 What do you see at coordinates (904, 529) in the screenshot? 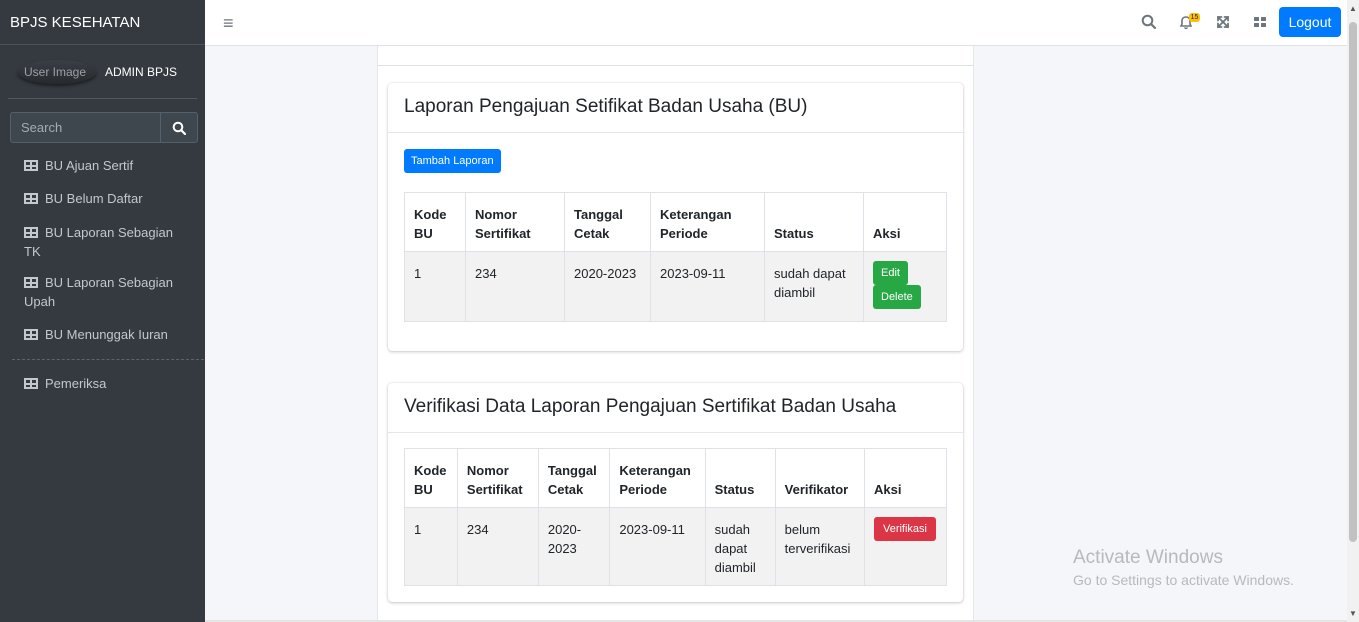
I see `verifikasi-button: Verifikasi` at bounding box center [904, 529].